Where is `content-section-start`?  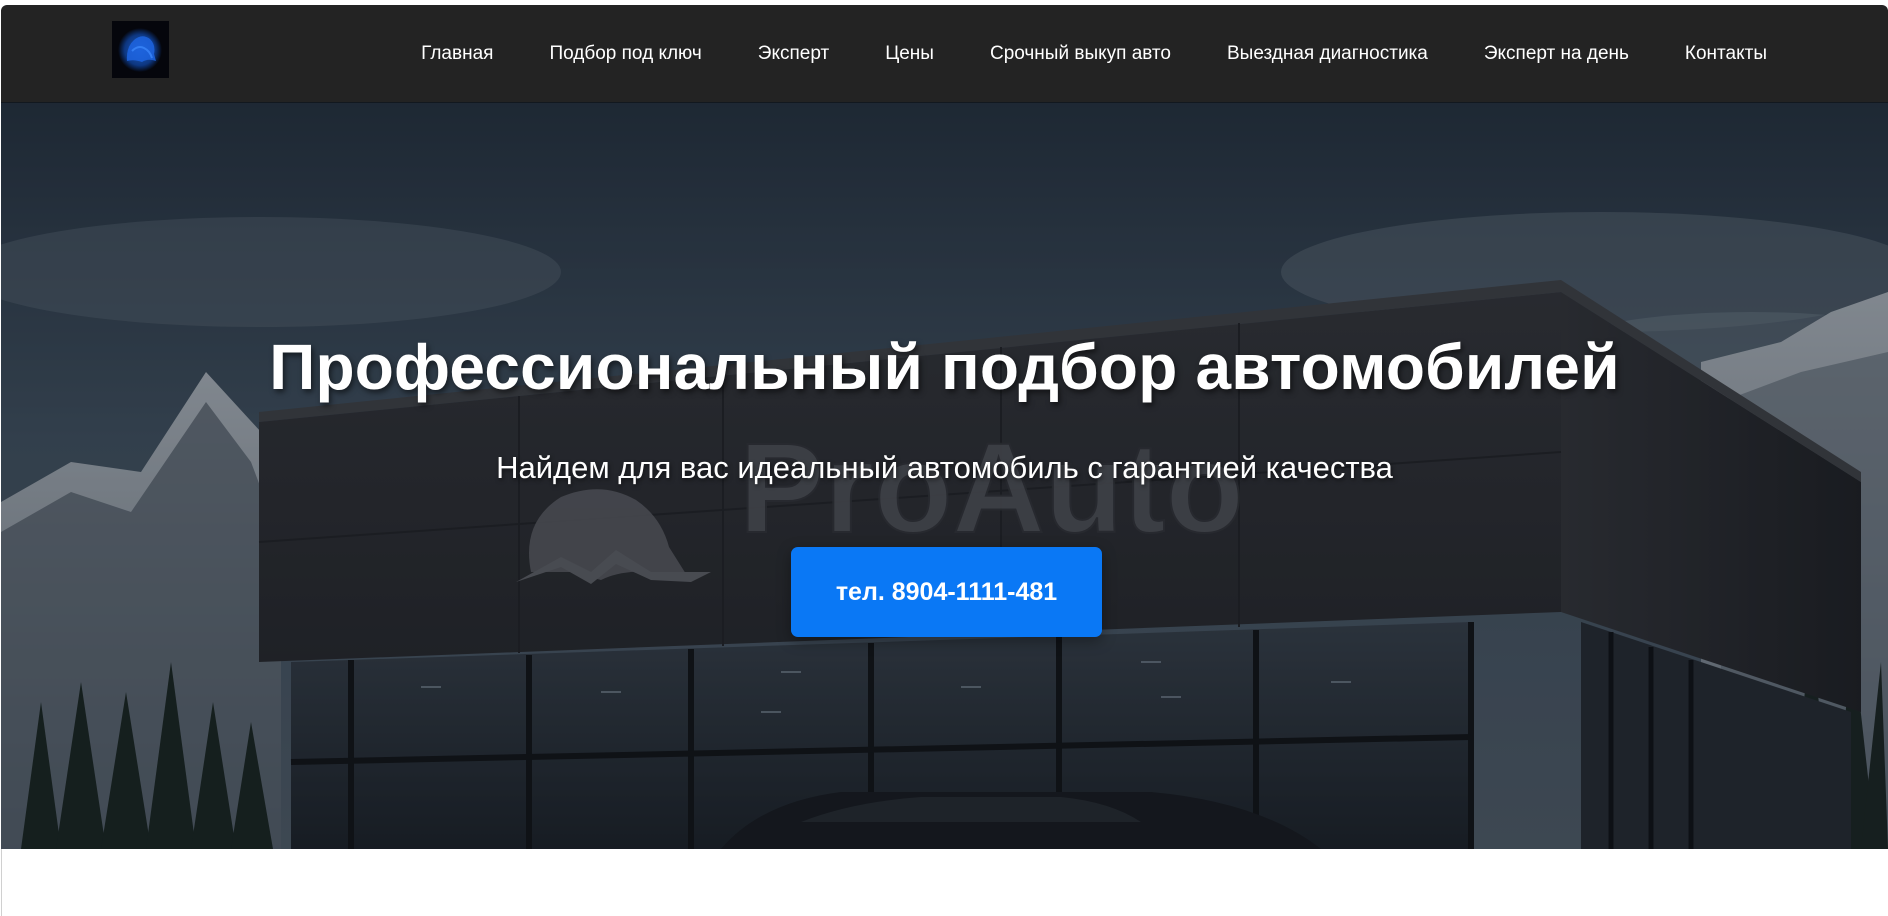 content-section-start is located at coordinates (944, 882).